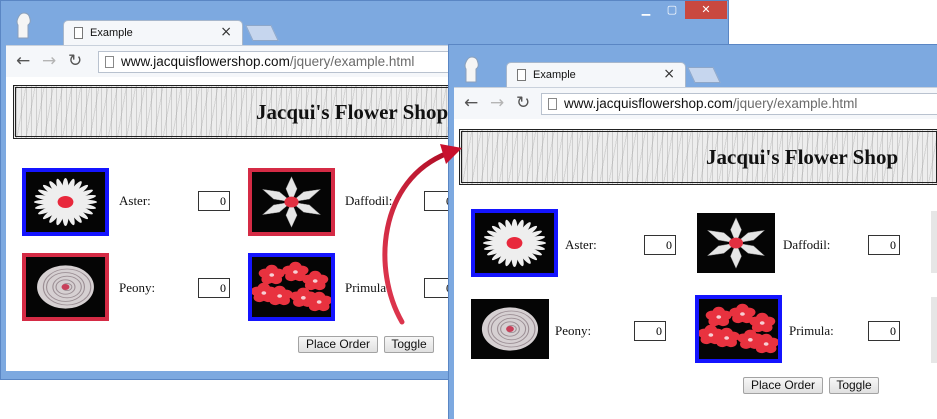  I want to click on close-icon: ✕, so click(706, 10).